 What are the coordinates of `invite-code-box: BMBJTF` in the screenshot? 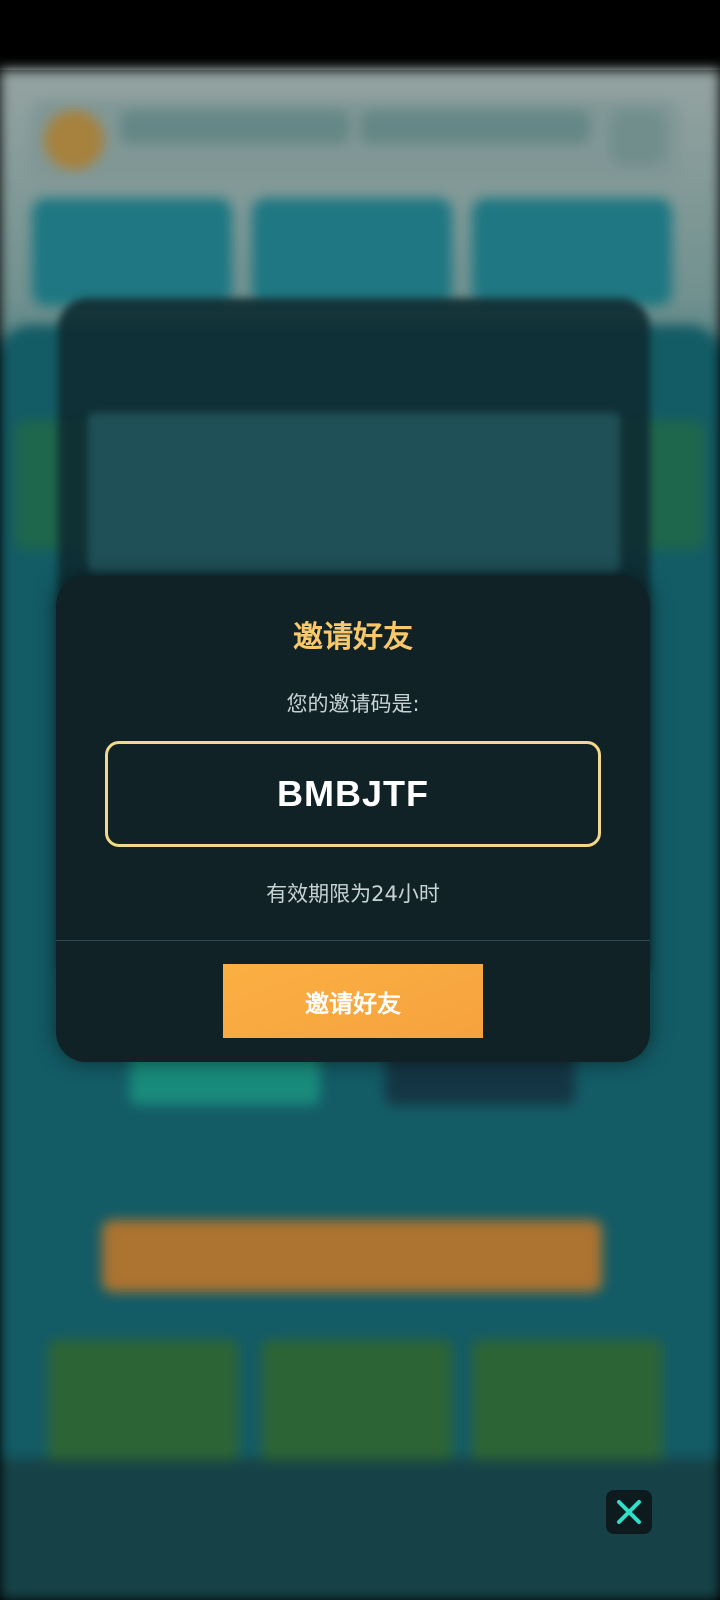 It's located at (353, 794).